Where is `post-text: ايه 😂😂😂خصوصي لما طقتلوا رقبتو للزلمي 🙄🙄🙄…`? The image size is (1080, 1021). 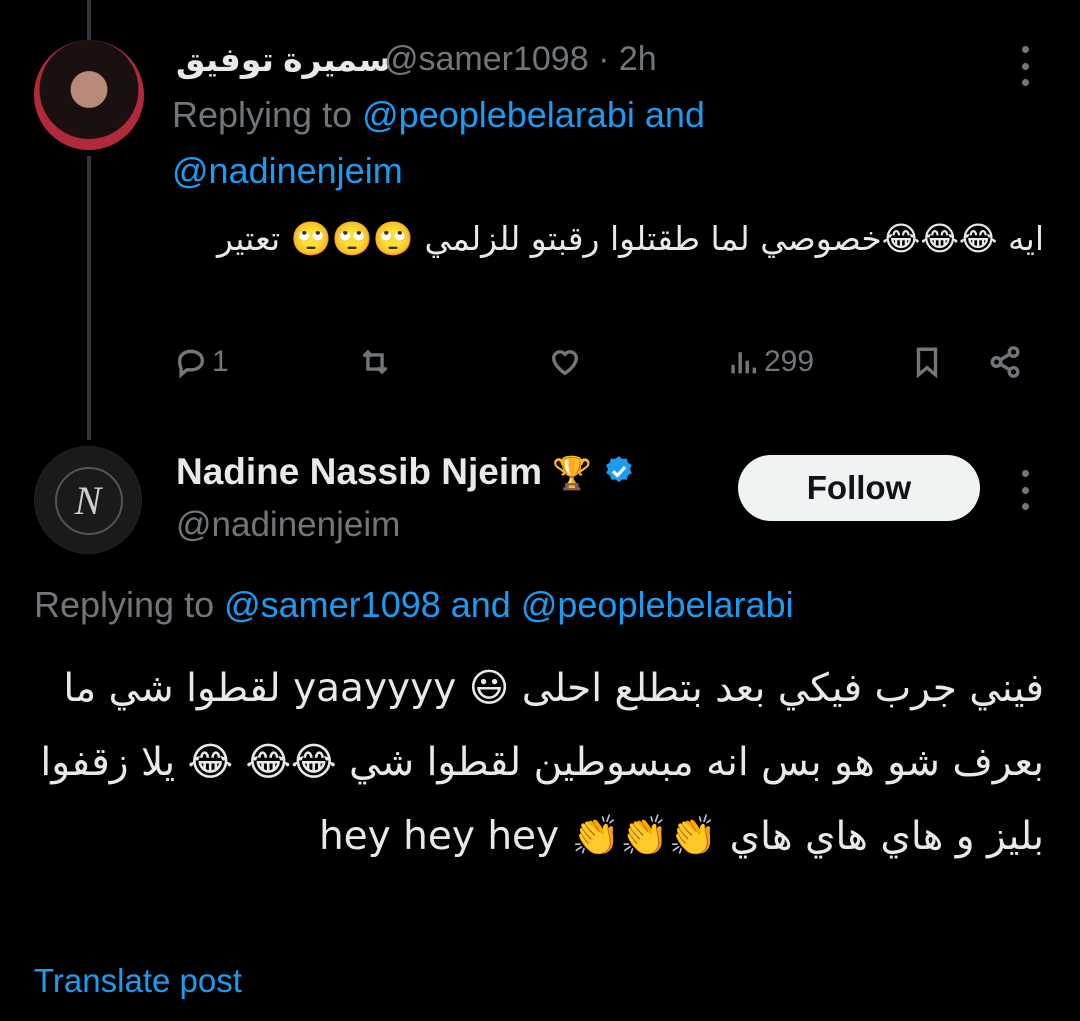 post-text: ايه 😂😂😂خصوصي لما طقتلوا رقبتو للزلمي 🙄🙄🙄… is located at coordinates (630, 238).